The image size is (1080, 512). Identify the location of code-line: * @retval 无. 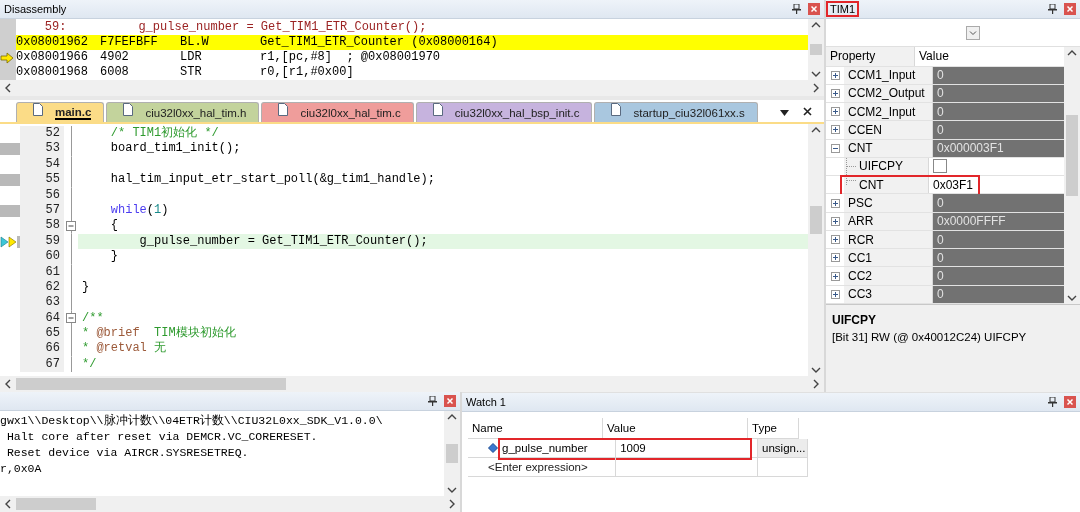
(124, 348).